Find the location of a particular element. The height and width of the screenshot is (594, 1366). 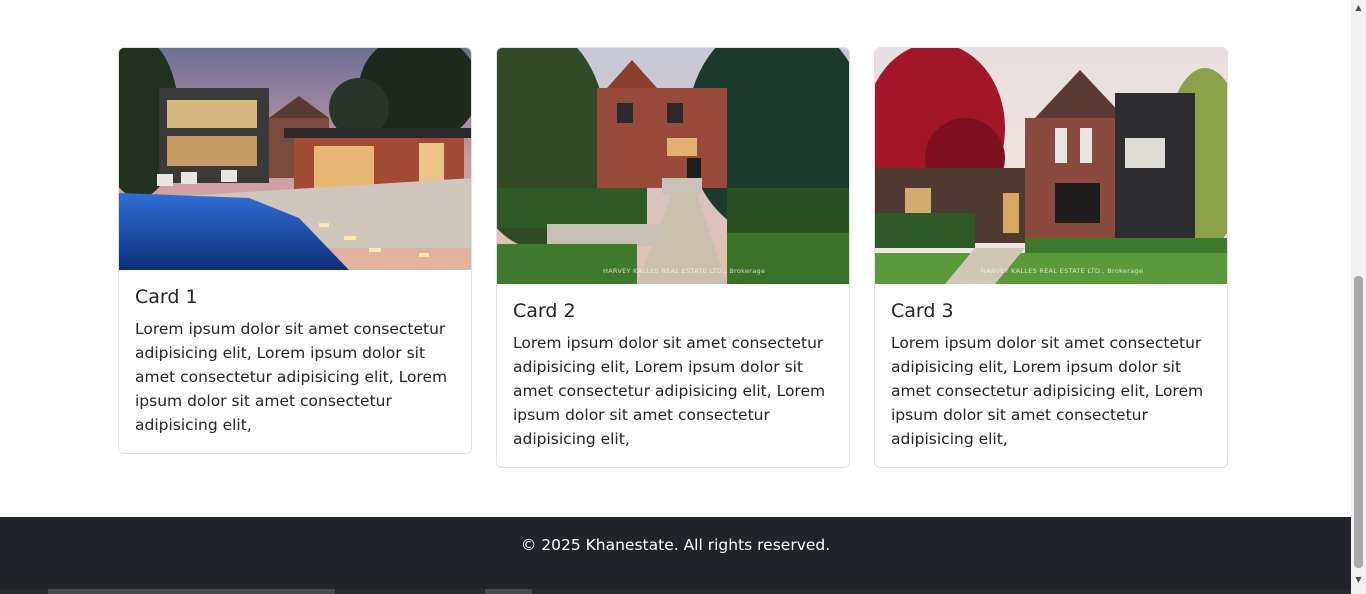

scroll-thumb is located at coordinates (1358, 422).